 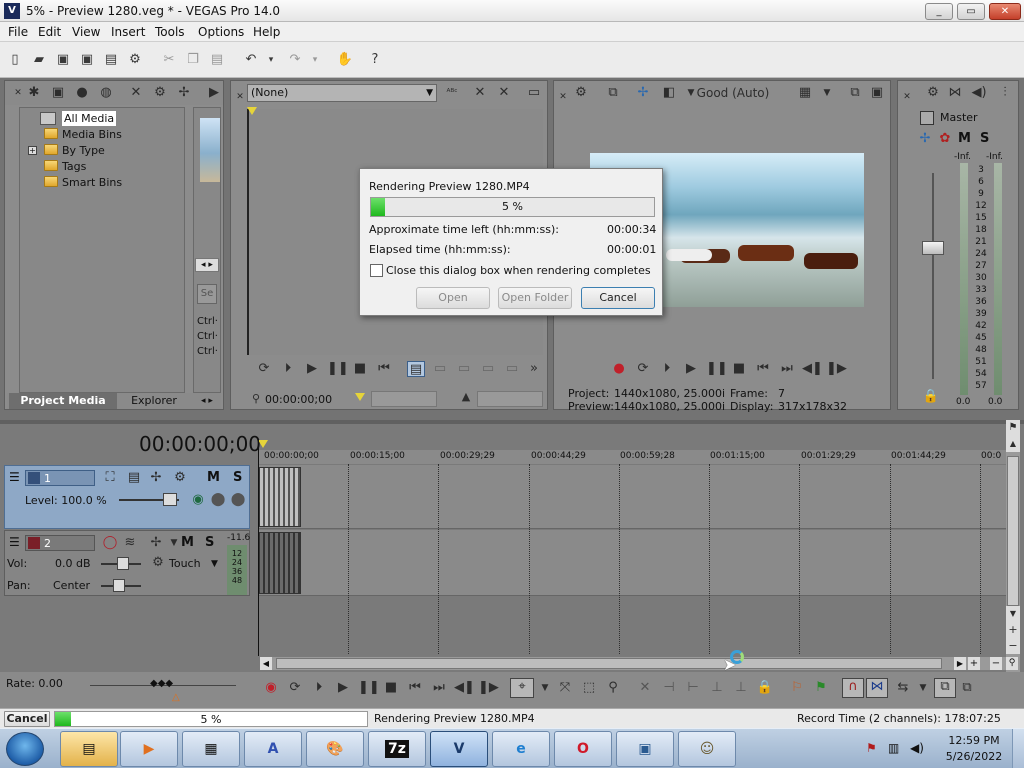 What do you see at coordinates (459, 749) in the screenshot?
I see `vegas-icon: V` at bounding box center [459, 749].